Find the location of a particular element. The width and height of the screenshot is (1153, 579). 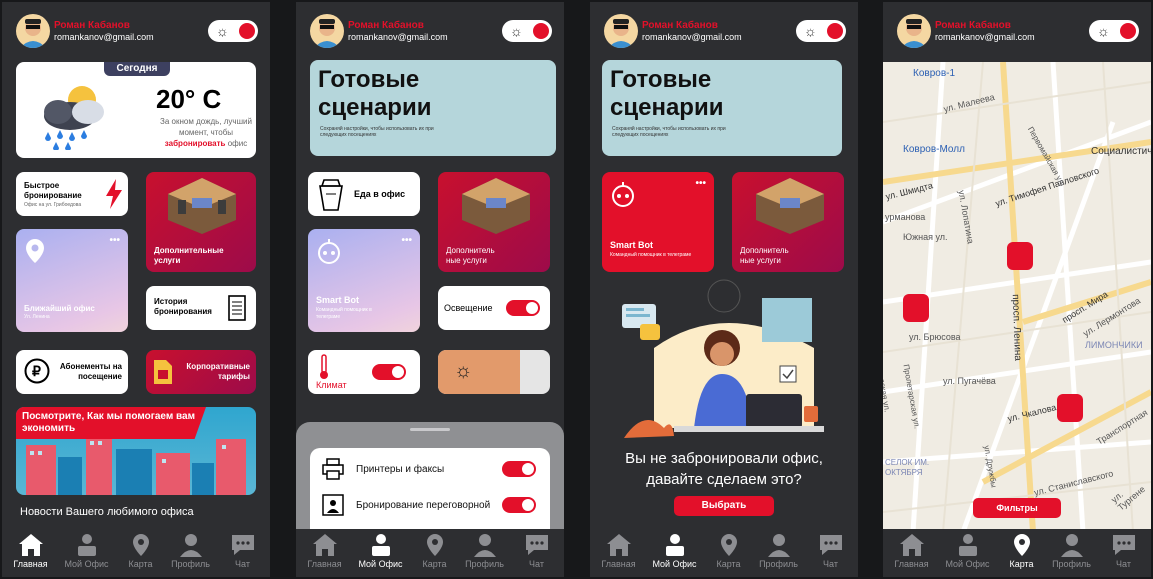

choose-button: Выбрать is located at coordinates (724, 506).